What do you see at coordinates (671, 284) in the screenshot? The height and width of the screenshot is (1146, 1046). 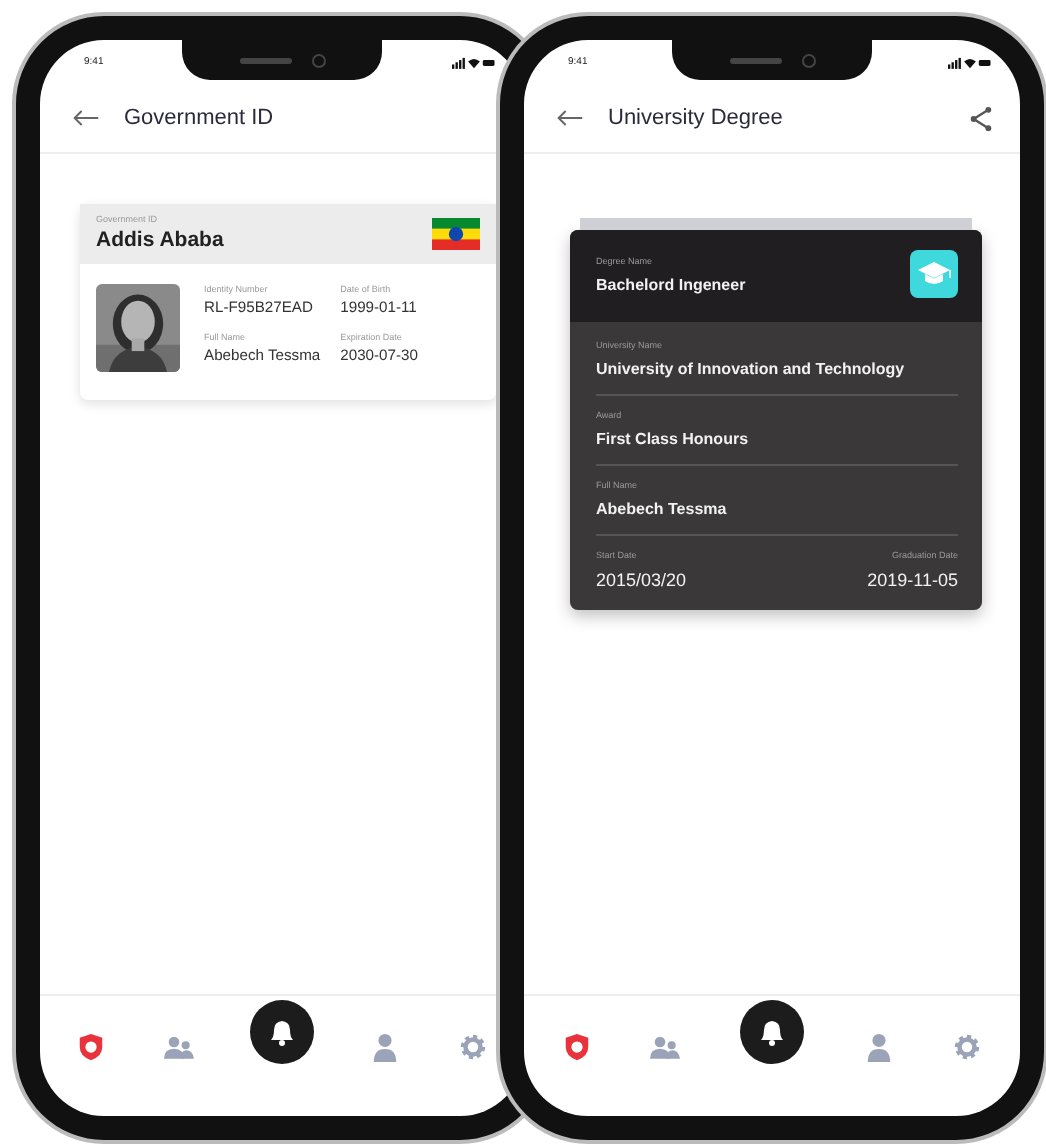 I see `field-value: Bachelord Ingeneer` at bounding box center [671, 284].